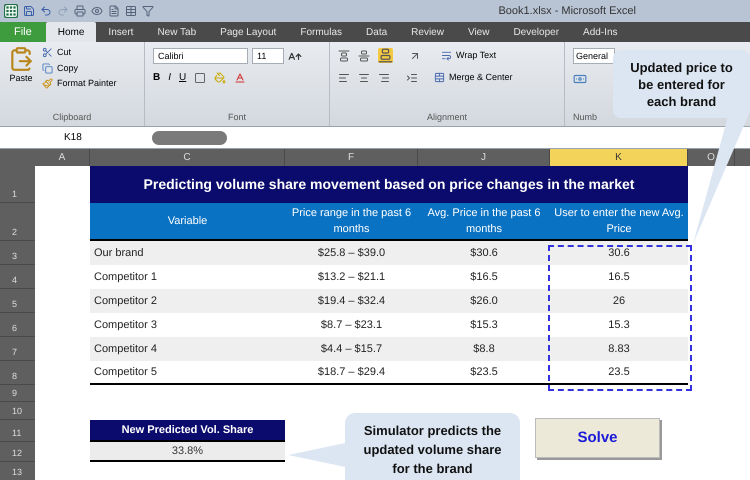  Describe the element at coordinates (484, 372) in the screenshot. I see `table-cell-text: $23.5` at that location.